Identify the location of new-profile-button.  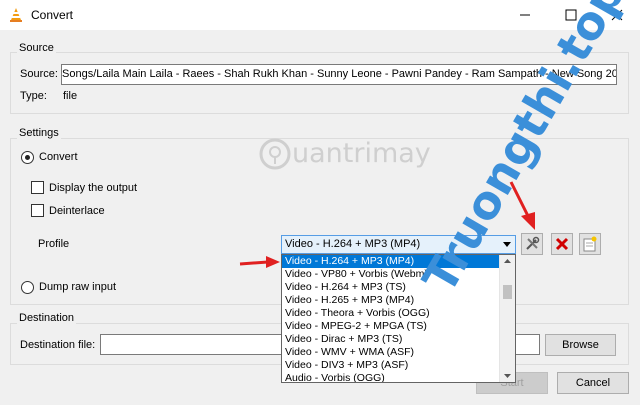
(590, 244).